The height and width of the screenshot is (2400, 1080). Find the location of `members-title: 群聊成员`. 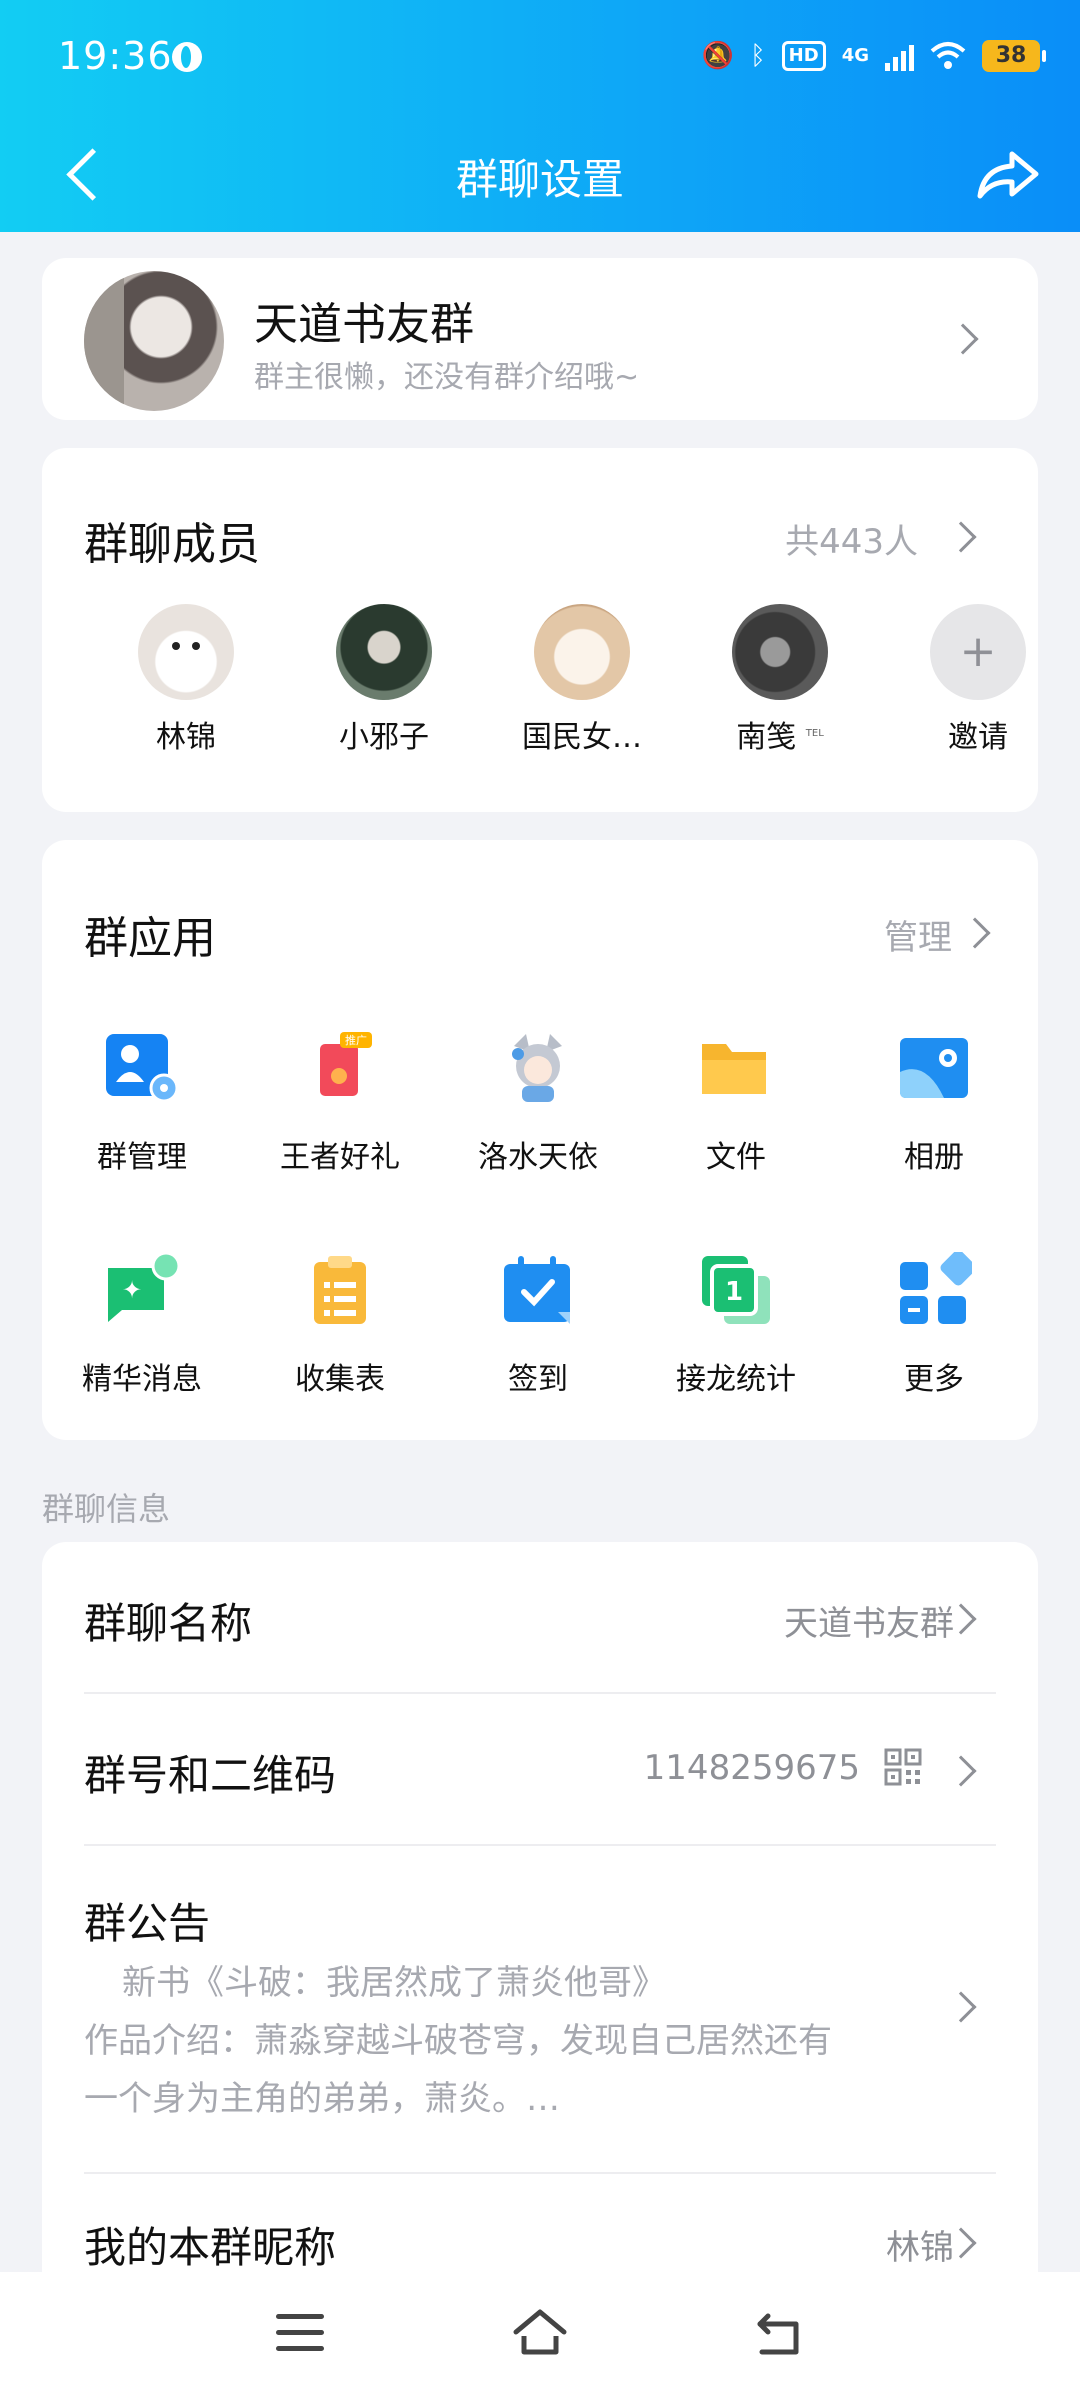

members-title: 群聊成员 is located at coordinates (172, 544).